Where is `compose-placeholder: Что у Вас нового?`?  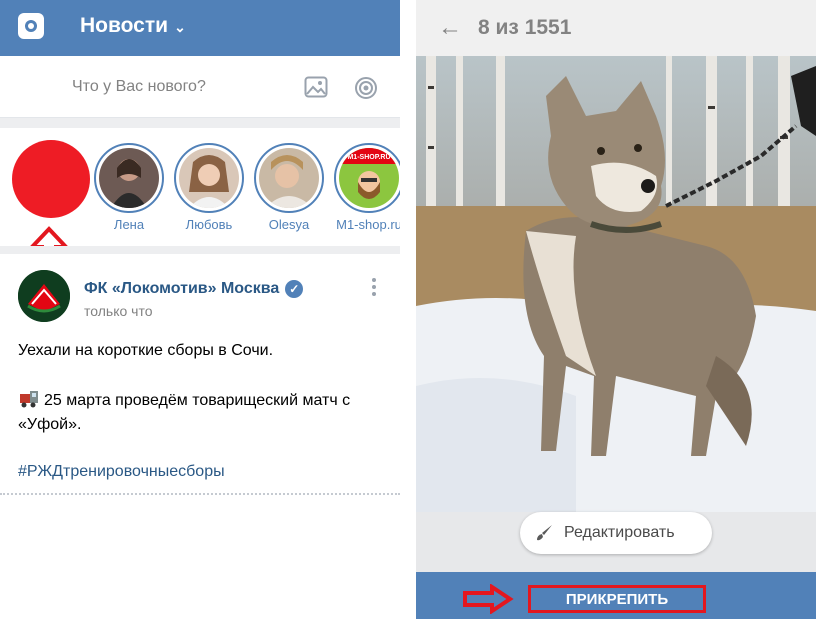 compose-placeholder: Что у Вас нового? is located at coordinates (139, 86).